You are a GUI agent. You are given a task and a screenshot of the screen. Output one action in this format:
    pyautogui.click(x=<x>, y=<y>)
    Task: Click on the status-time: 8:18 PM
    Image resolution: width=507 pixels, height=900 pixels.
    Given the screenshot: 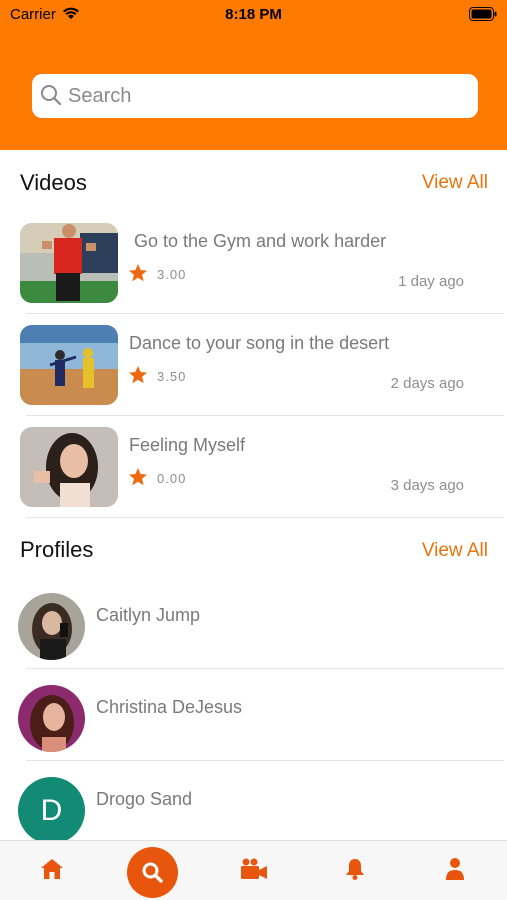 What is the action you would take?
    pyautogui.click(x=253, y=14)
    